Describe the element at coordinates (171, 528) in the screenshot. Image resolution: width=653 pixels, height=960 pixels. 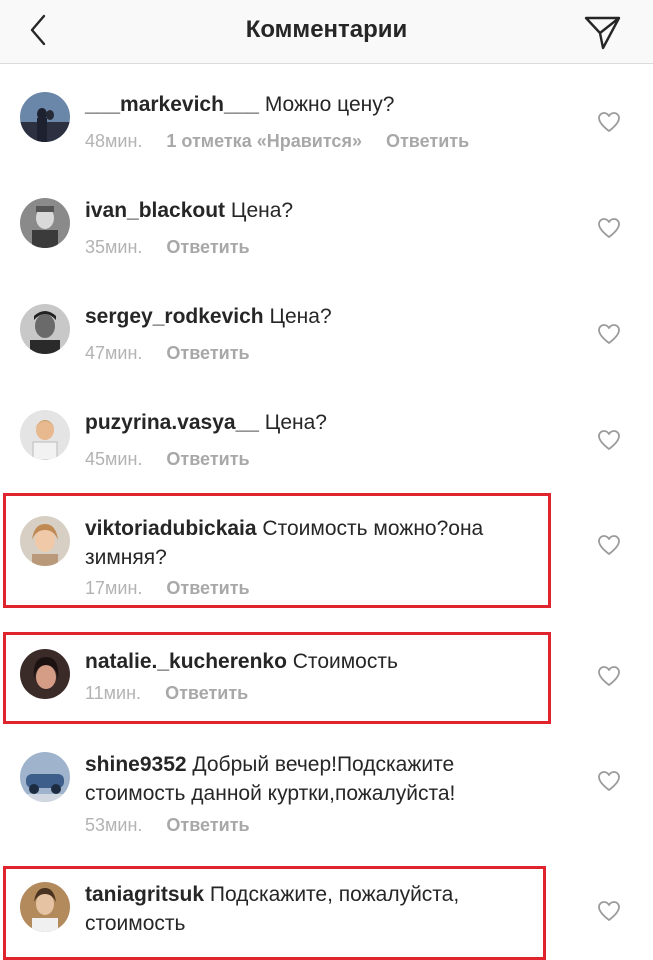
I see `comment-username: viktoriadubickaia` at that location.